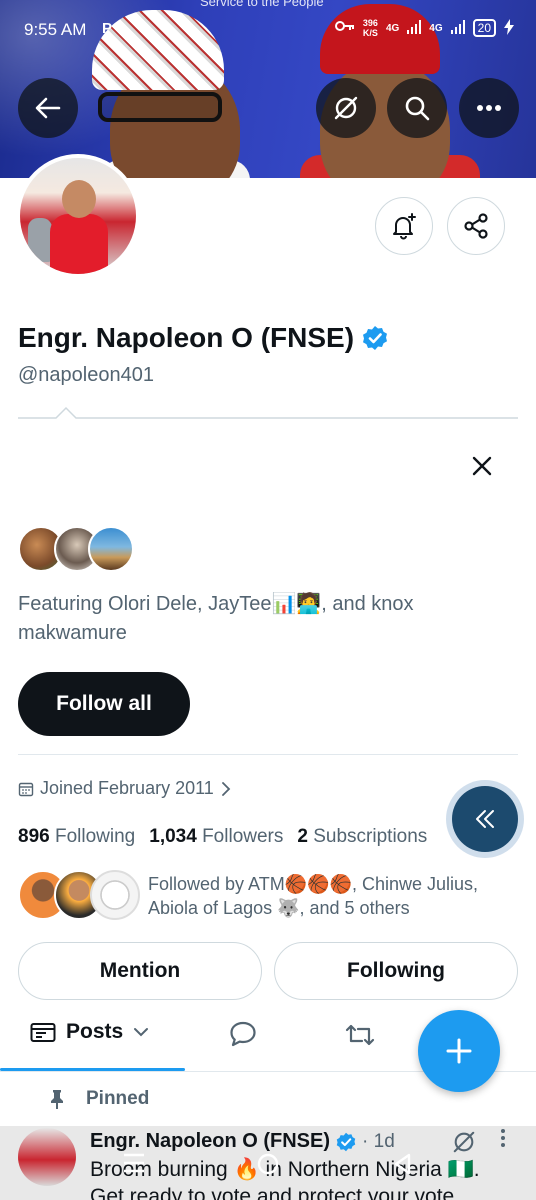 Image resolution: width=536 pixels, height=1200 pixels. What do you see at coordinates (370, 33) in the screenshot?
I see `network-speed-unit: K/S` at bounding box center [370, 33].